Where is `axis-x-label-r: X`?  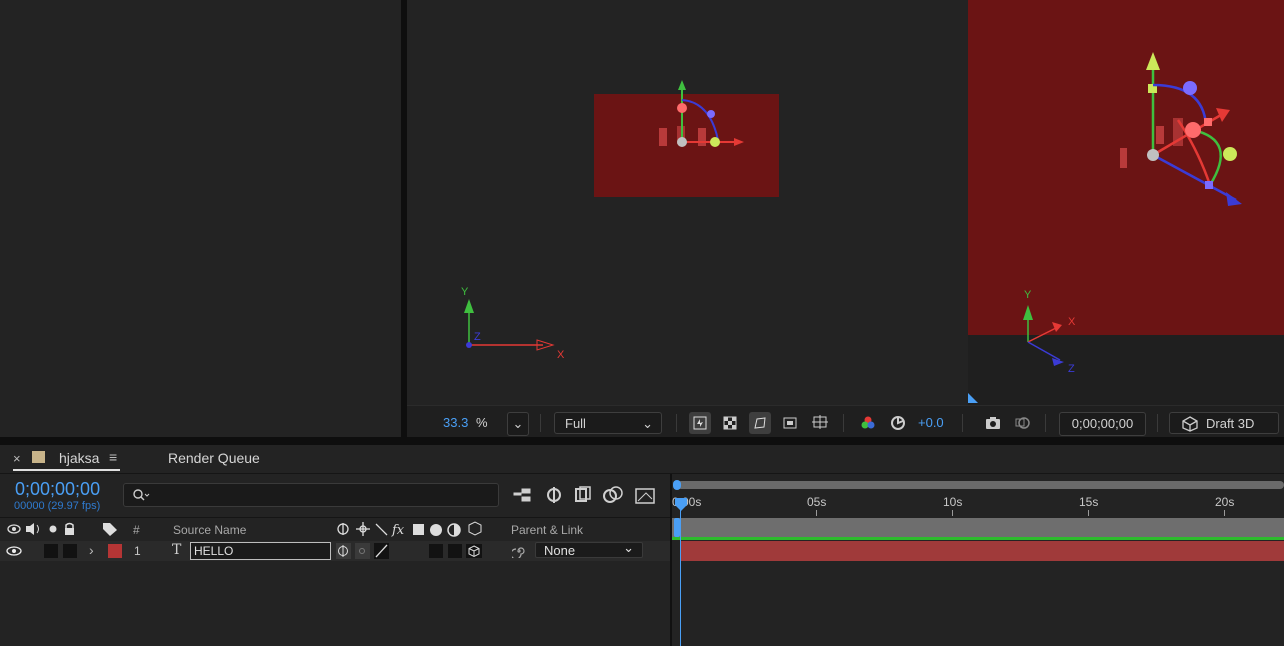
axis-x-label-r: X is located at coordinates (1072, 322).